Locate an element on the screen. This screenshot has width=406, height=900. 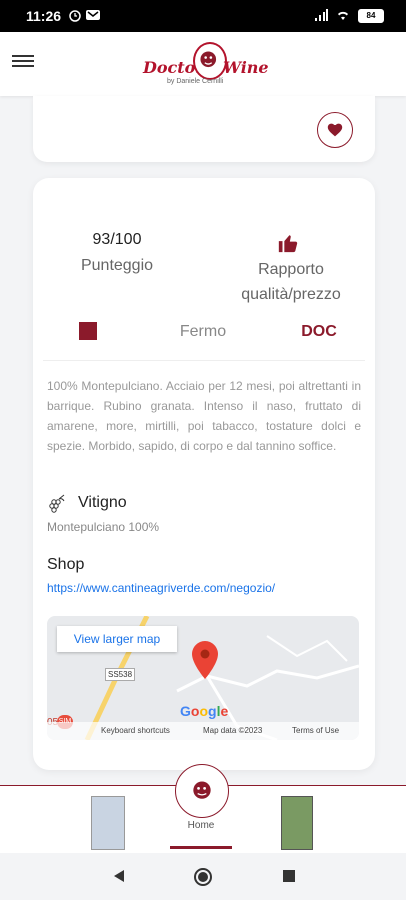
score-value: 93/100 is located at coordinates (117, 239).